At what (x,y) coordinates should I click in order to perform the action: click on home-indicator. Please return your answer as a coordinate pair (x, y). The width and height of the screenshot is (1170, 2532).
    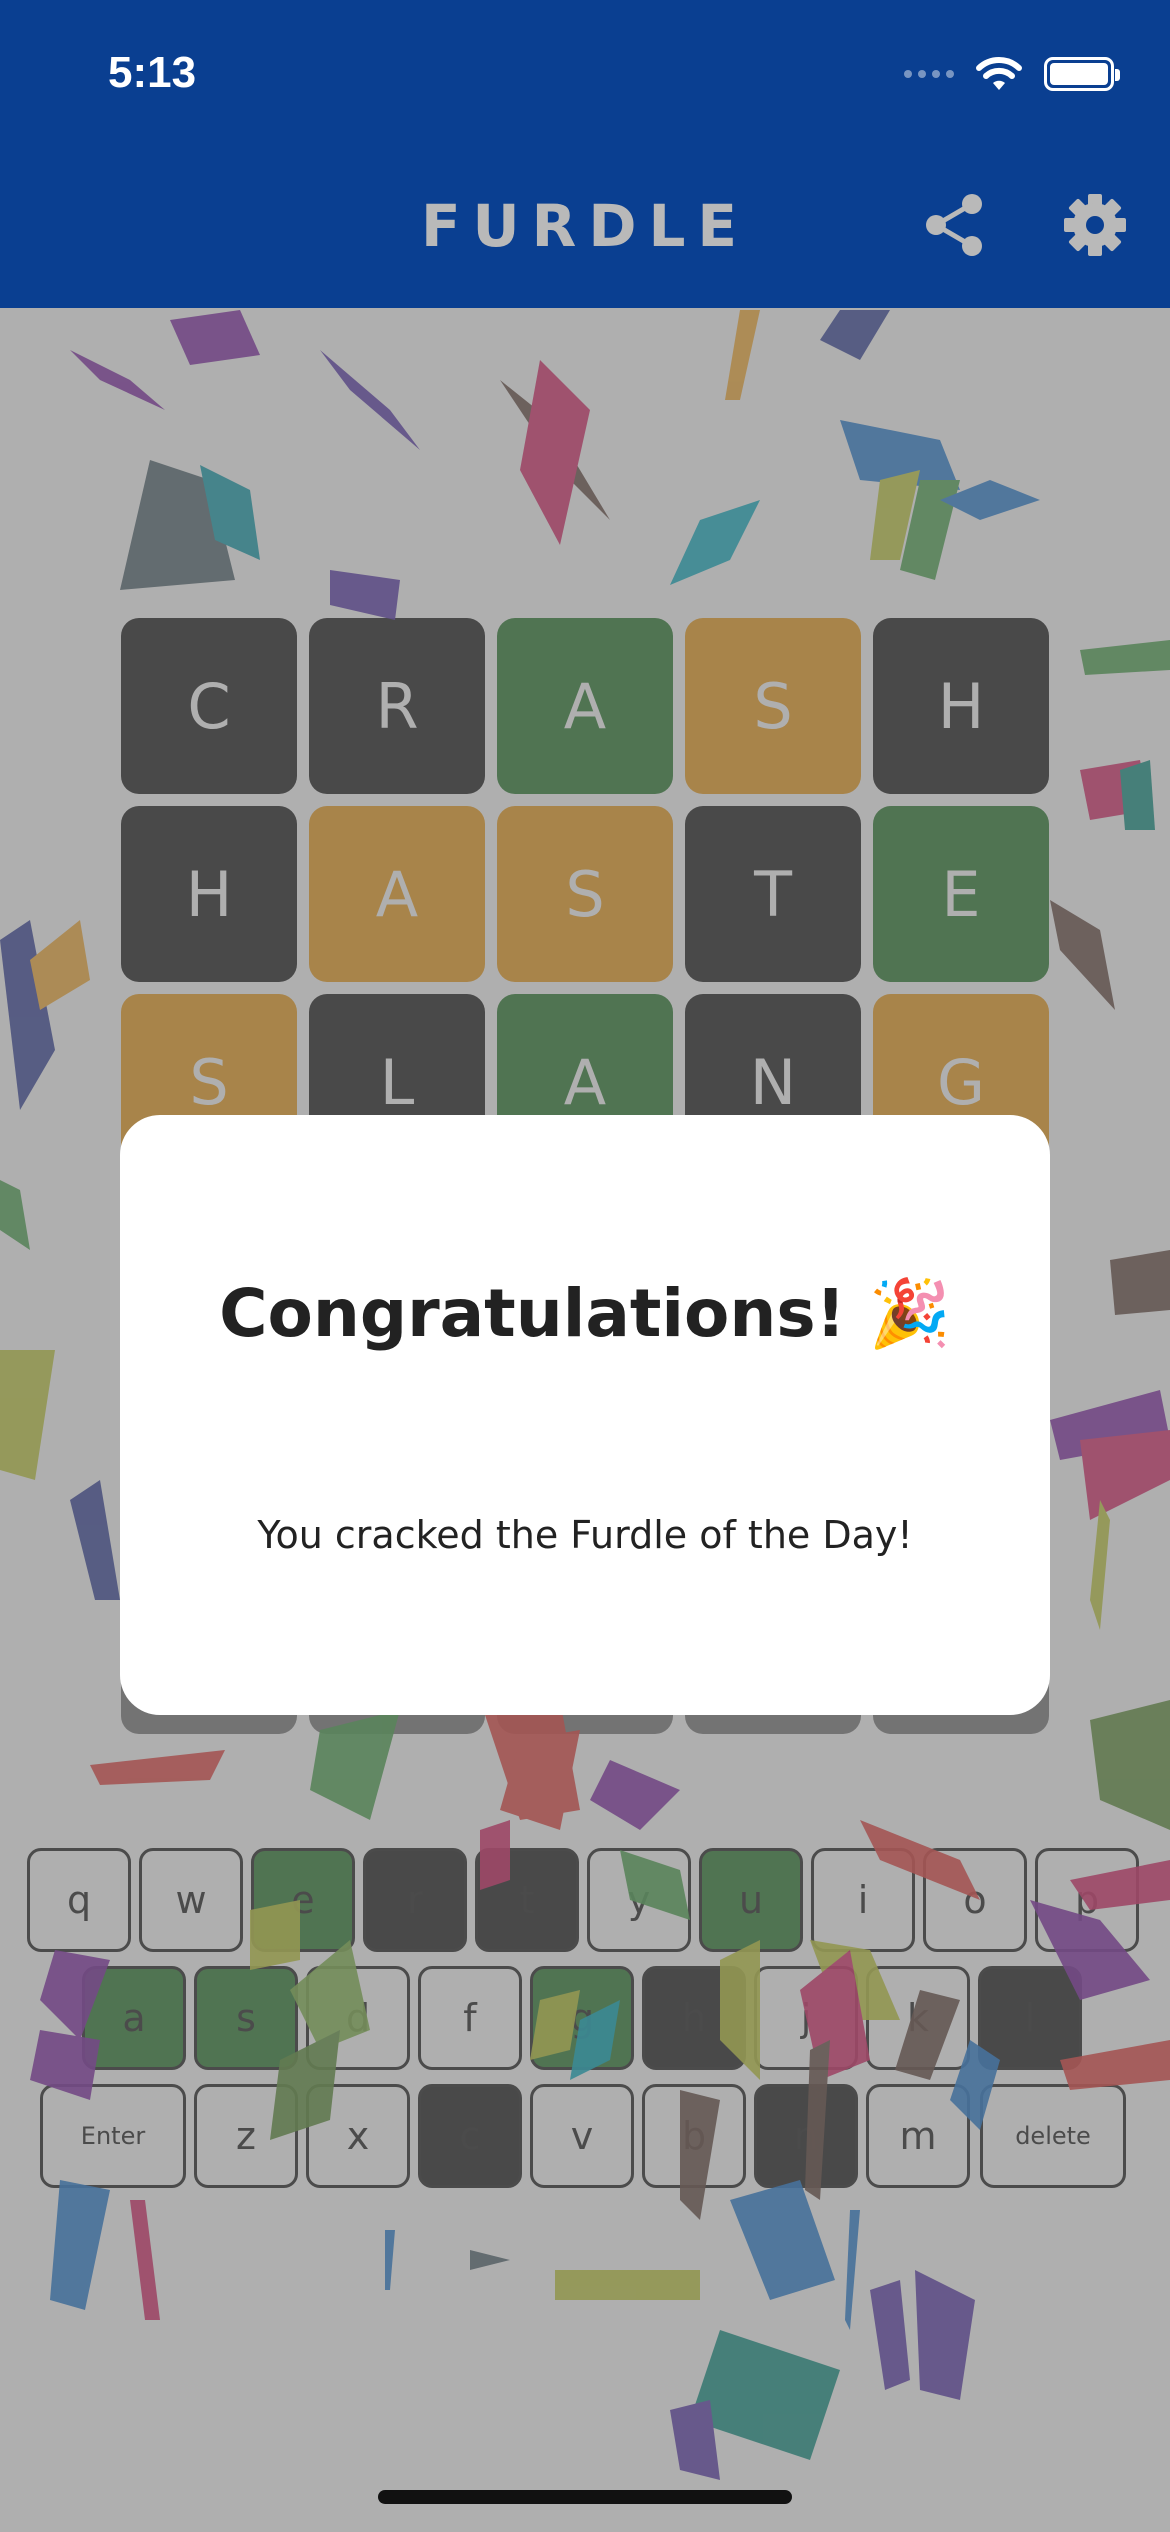
    Looking at the image, I should click on (585, 2497).